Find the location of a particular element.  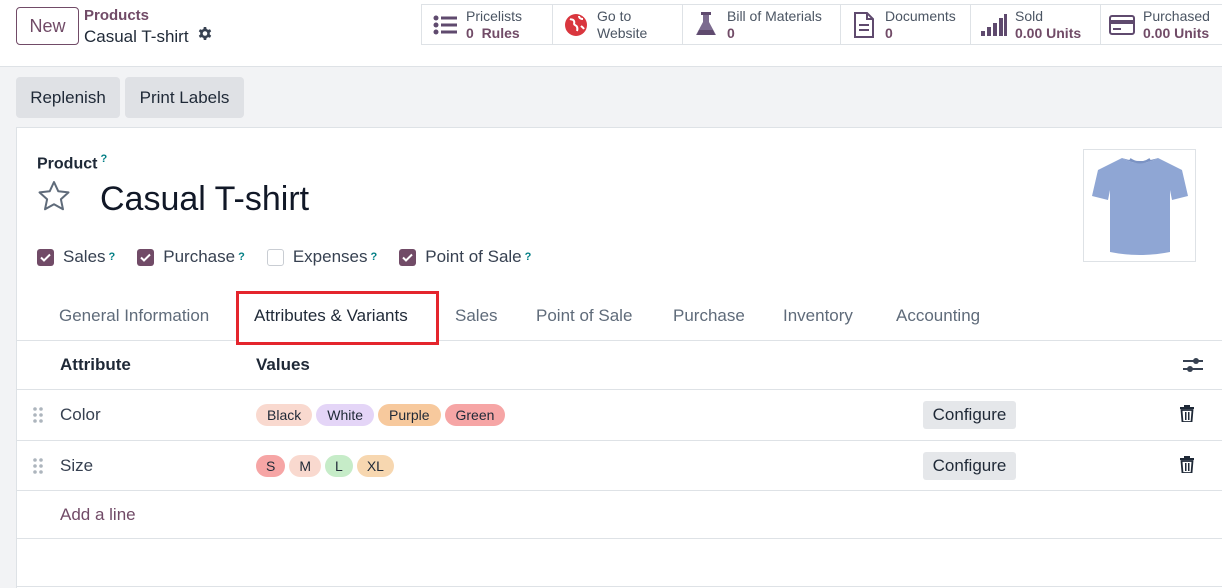

replenish-button: Replenish is located at coordinates (68, 97).